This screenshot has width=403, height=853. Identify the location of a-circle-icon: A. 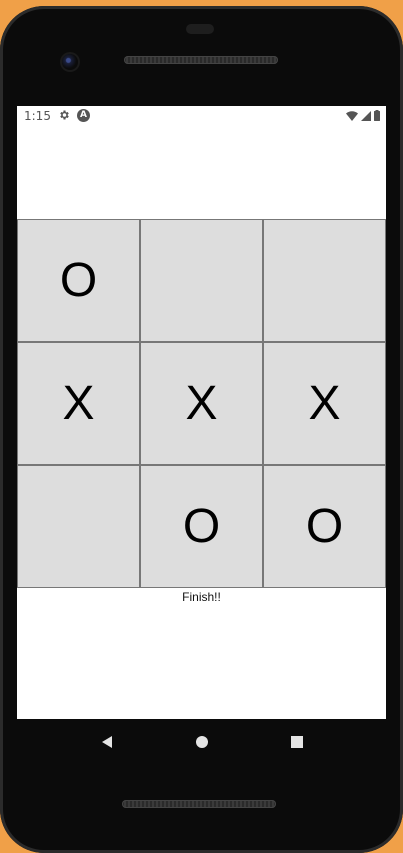
(83, 115).